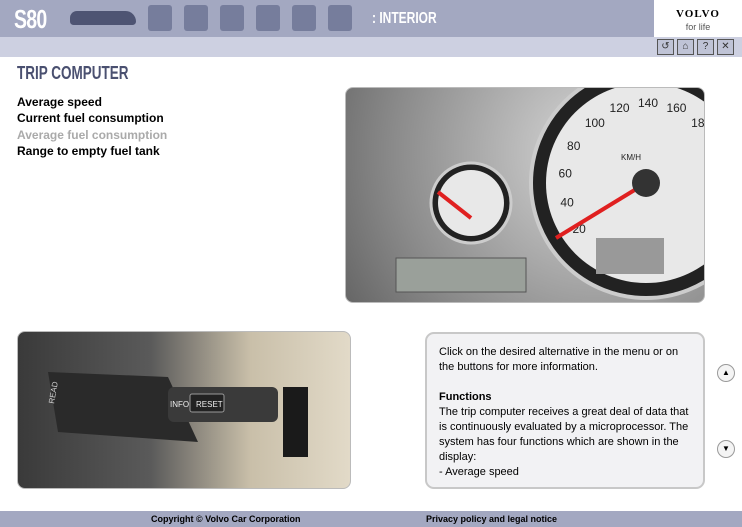  Describe the element at coordinates (726, 449) in the screenshot. I see `scroll-down-button: ▼` at that location.